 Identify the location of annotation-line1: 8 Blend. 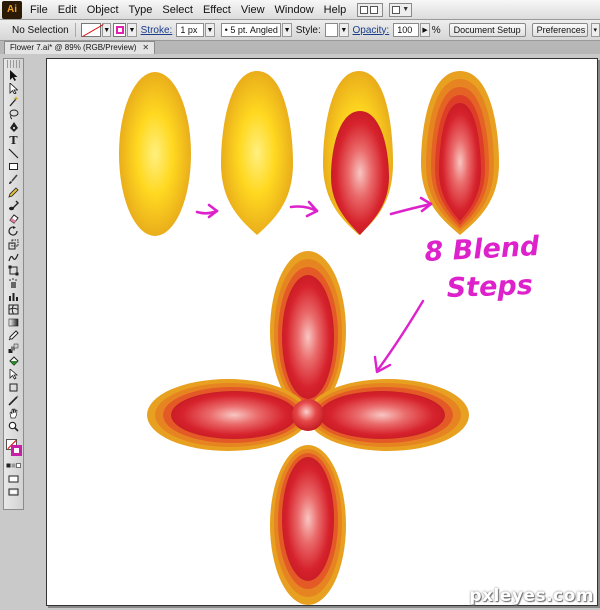
(482, 249).